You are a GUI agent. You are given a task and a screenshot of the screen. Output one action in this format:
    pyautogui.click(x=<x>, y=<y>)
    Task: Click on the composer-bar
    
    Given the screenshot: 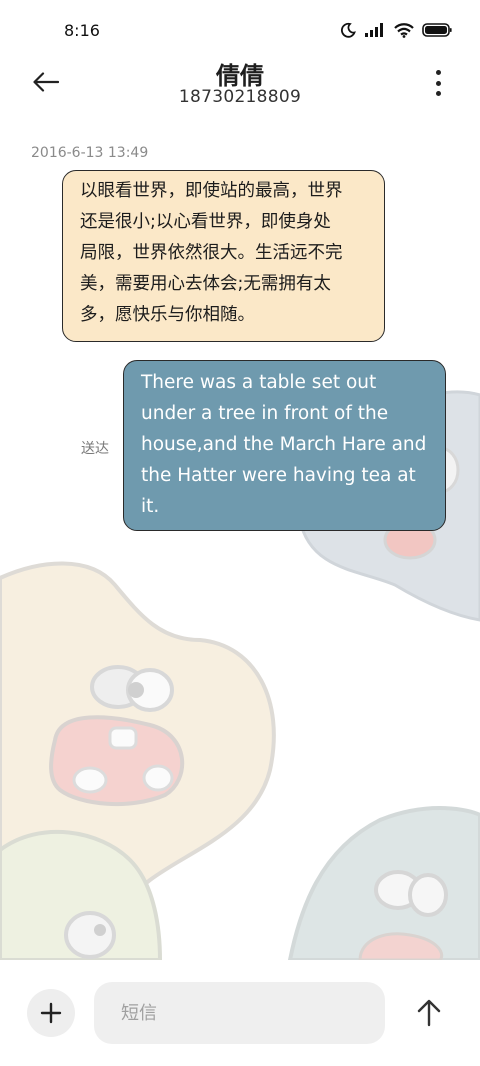 What is the action you would take?
    pyautogui.click(x=240, y=1013)
    